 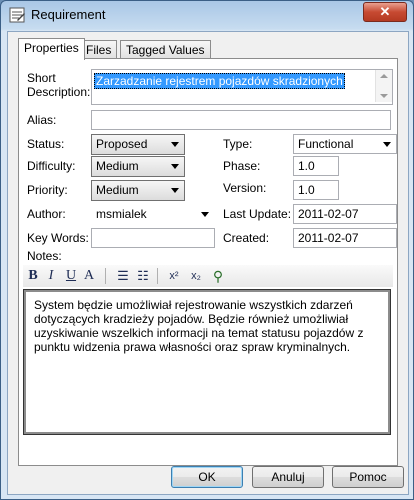 I want to click on keywords-label: Key Words:, so click(x=58, y=238).